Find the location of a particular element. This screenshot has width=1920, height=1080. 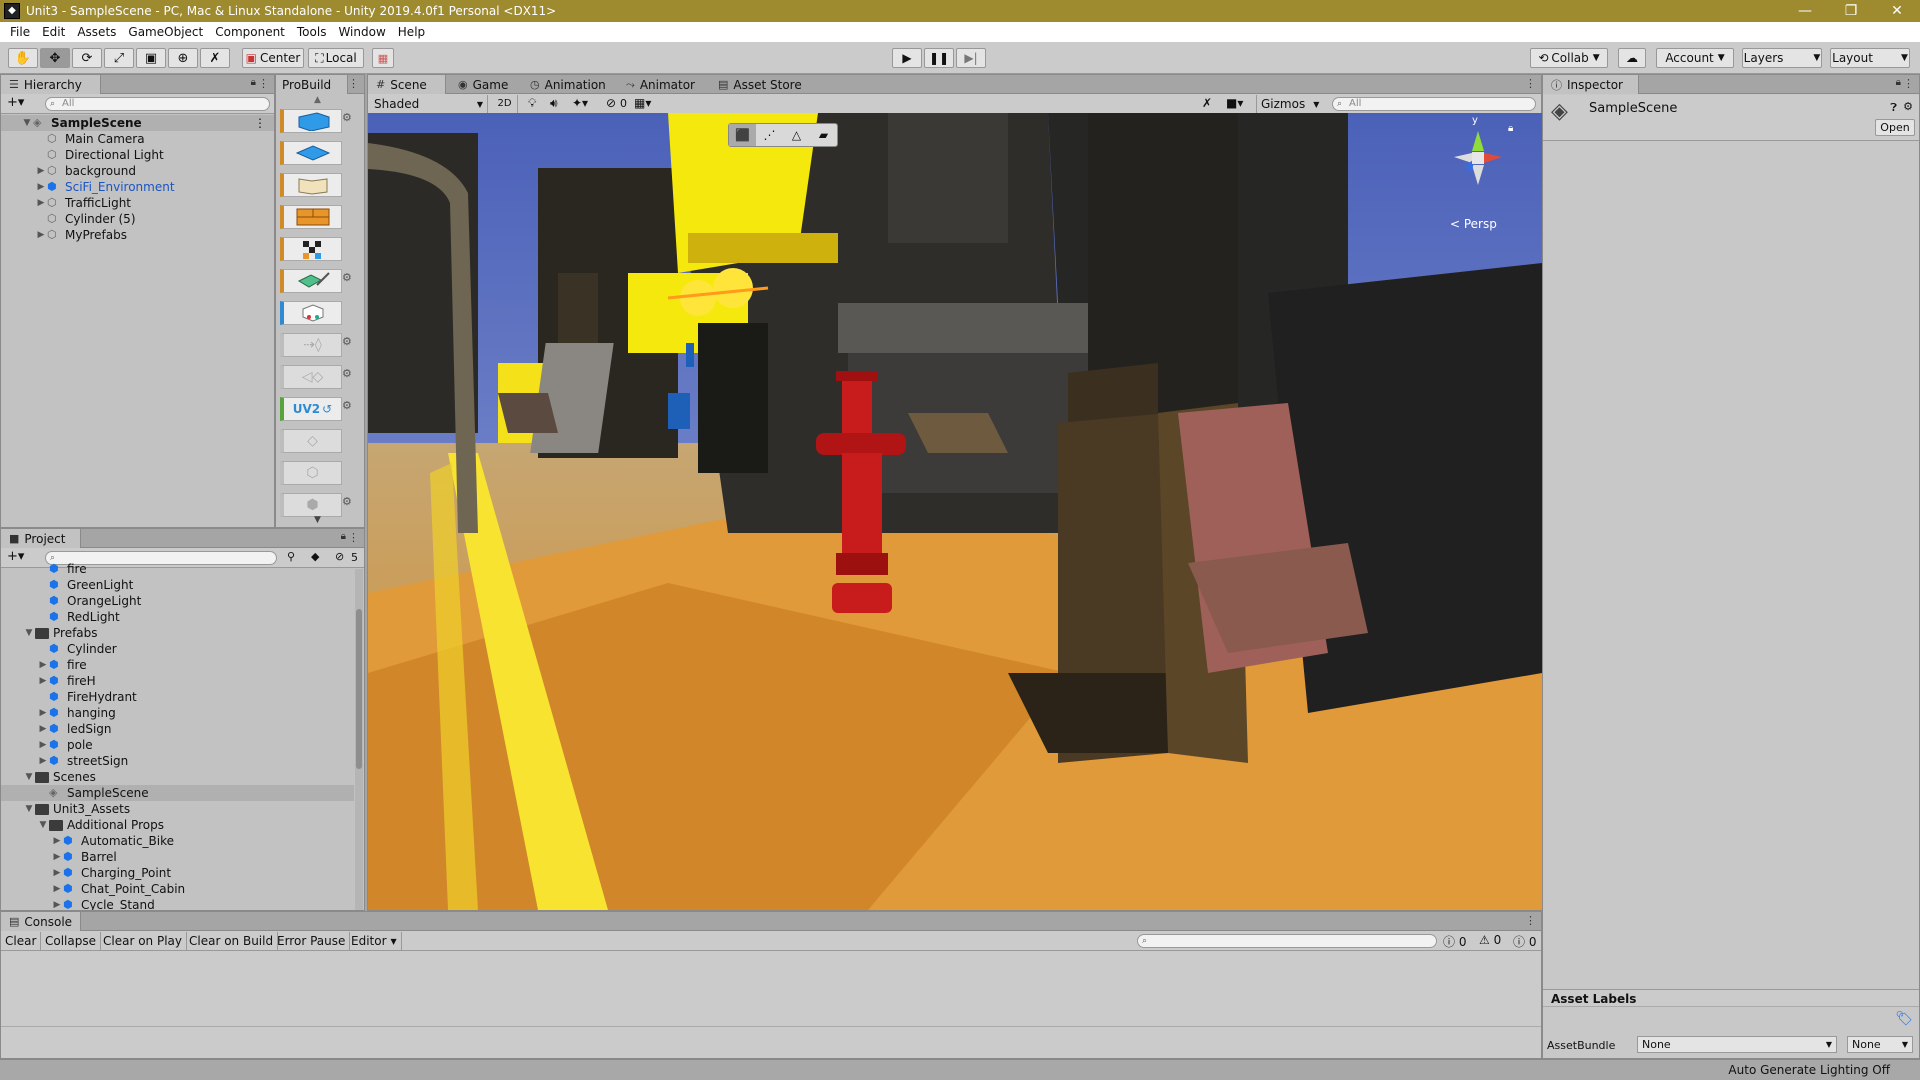

project-item: ▶ ⬢ Cycle_Stand is located at coordinates (177, 903).